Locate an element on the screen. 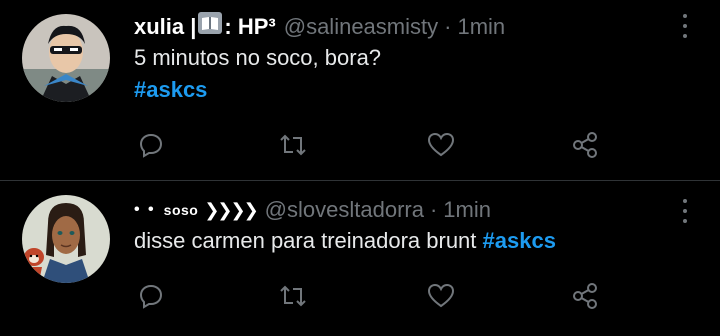 This screenshot has width=720, height=336. name-decoration: • • is located at coordinates (145, 209).